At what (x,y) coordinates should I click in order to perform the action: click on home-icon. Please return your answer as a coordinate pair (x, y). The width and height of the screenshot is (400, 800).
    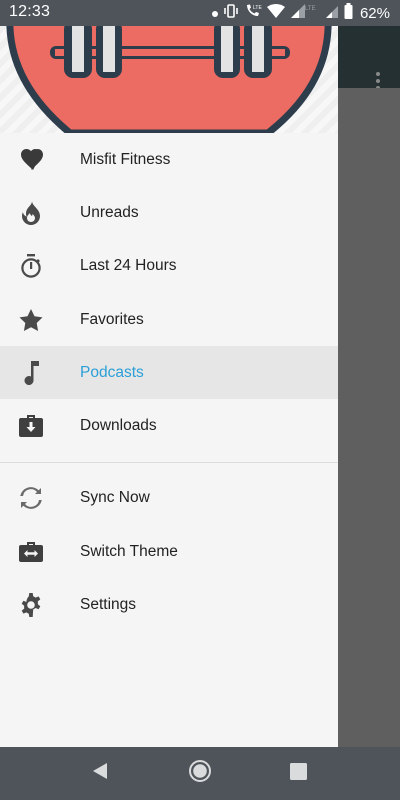
    Looking at the image, I should click on (200, 773).